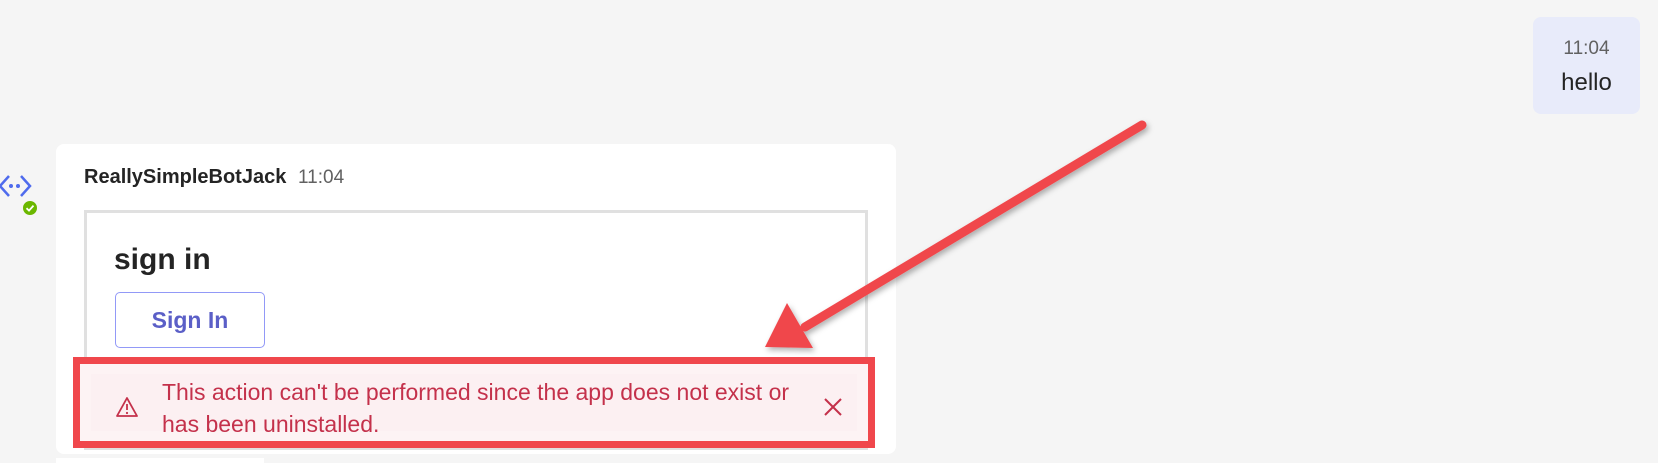 The width and height of the screenshot is (1658, 463). I want to click on warning-icon, so click(127, 407).